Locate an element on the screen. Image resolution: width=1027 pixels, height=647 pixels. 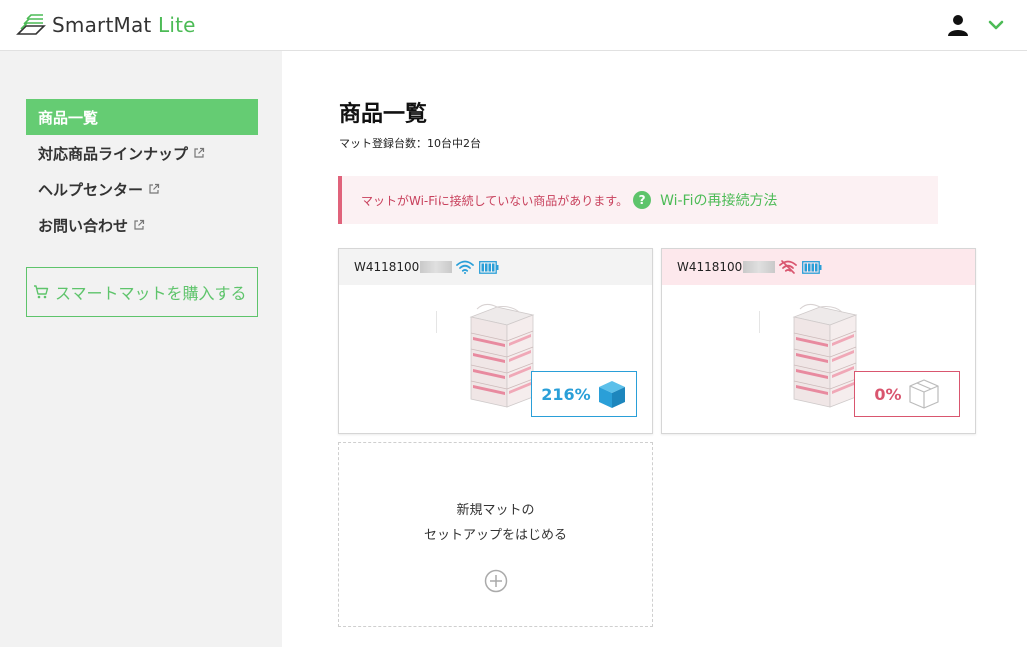
alert-message: マットがWi-Fiに接続していない商品があります。 is located at coordinates (495, 200).